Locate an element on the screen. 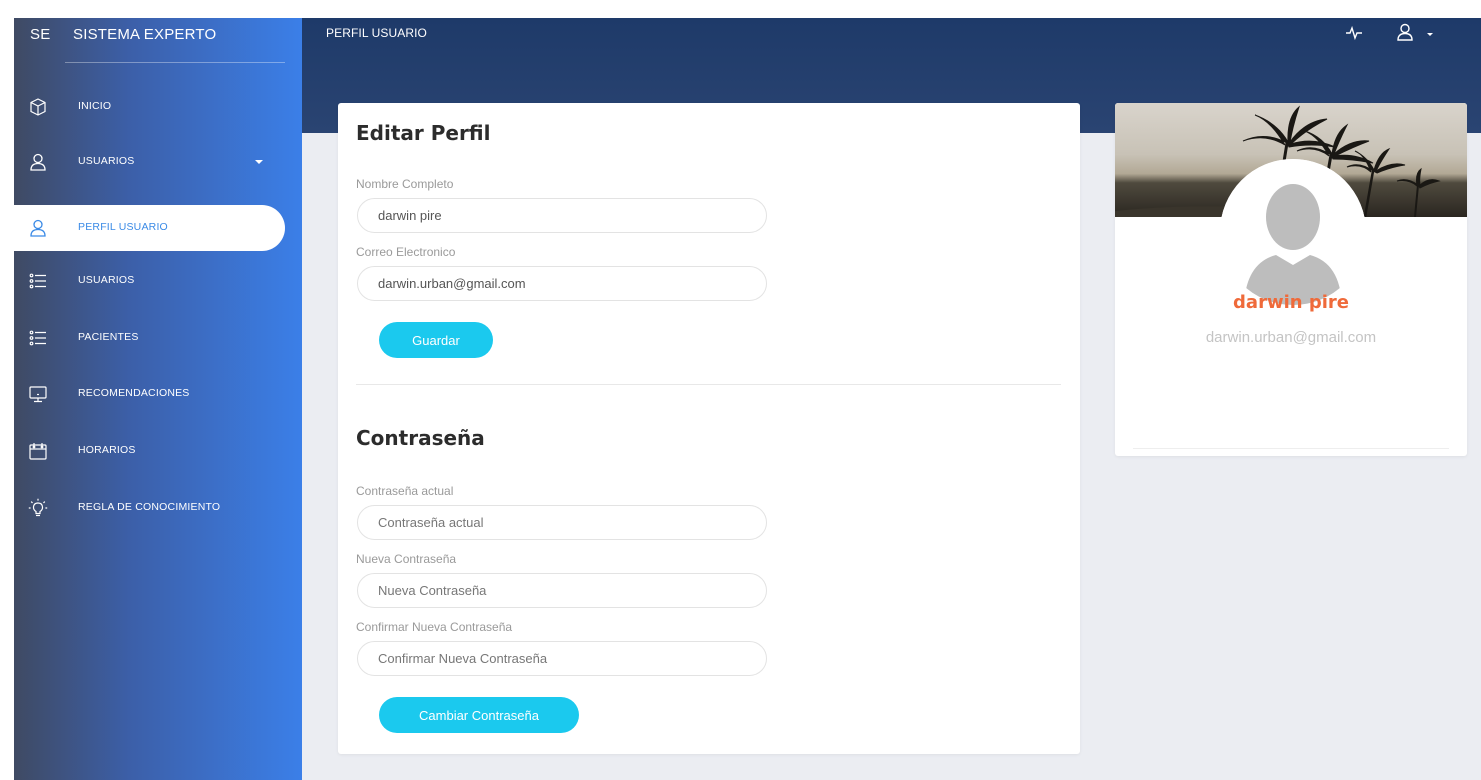  change-password-button: Cambiar Contraseña is located at coordinates (479, 715).